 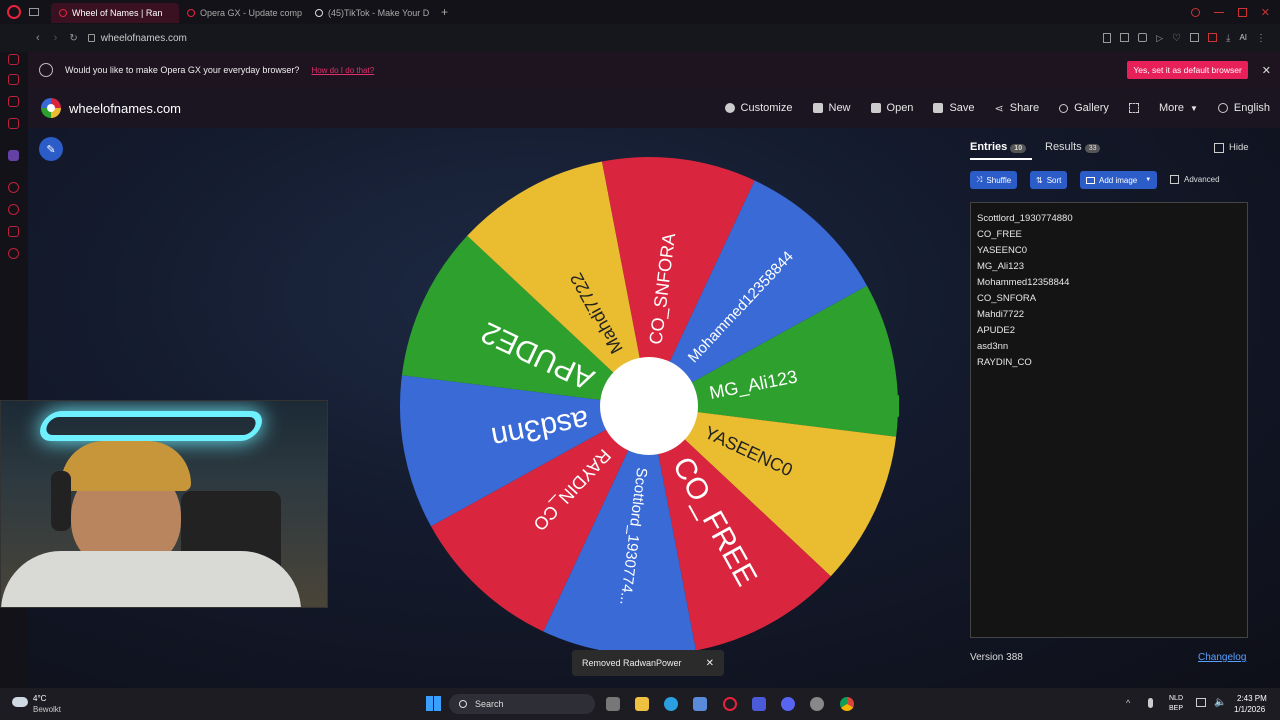 What do you see at coordinates (1228, 38) in the screenshot?
I see `download-icon: ⤓` at bounding box center [1228, 38].